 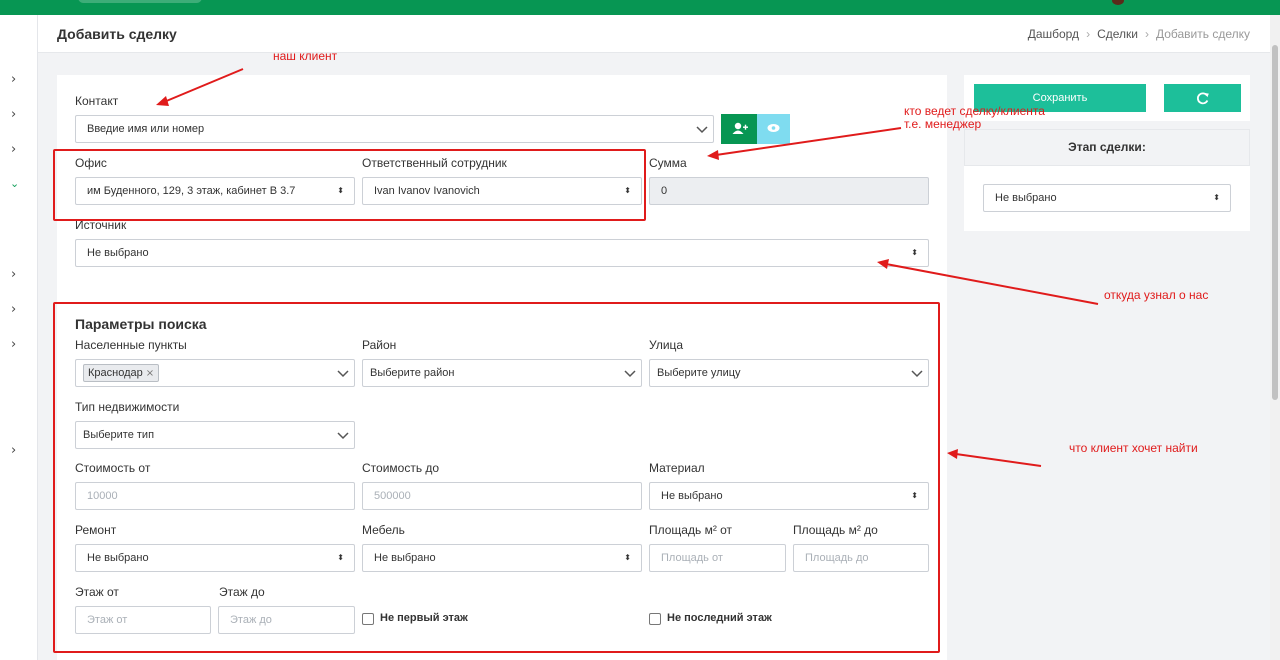 I want to click on contact-select-value: Введие имя или номер, so click(x=146, y=129).